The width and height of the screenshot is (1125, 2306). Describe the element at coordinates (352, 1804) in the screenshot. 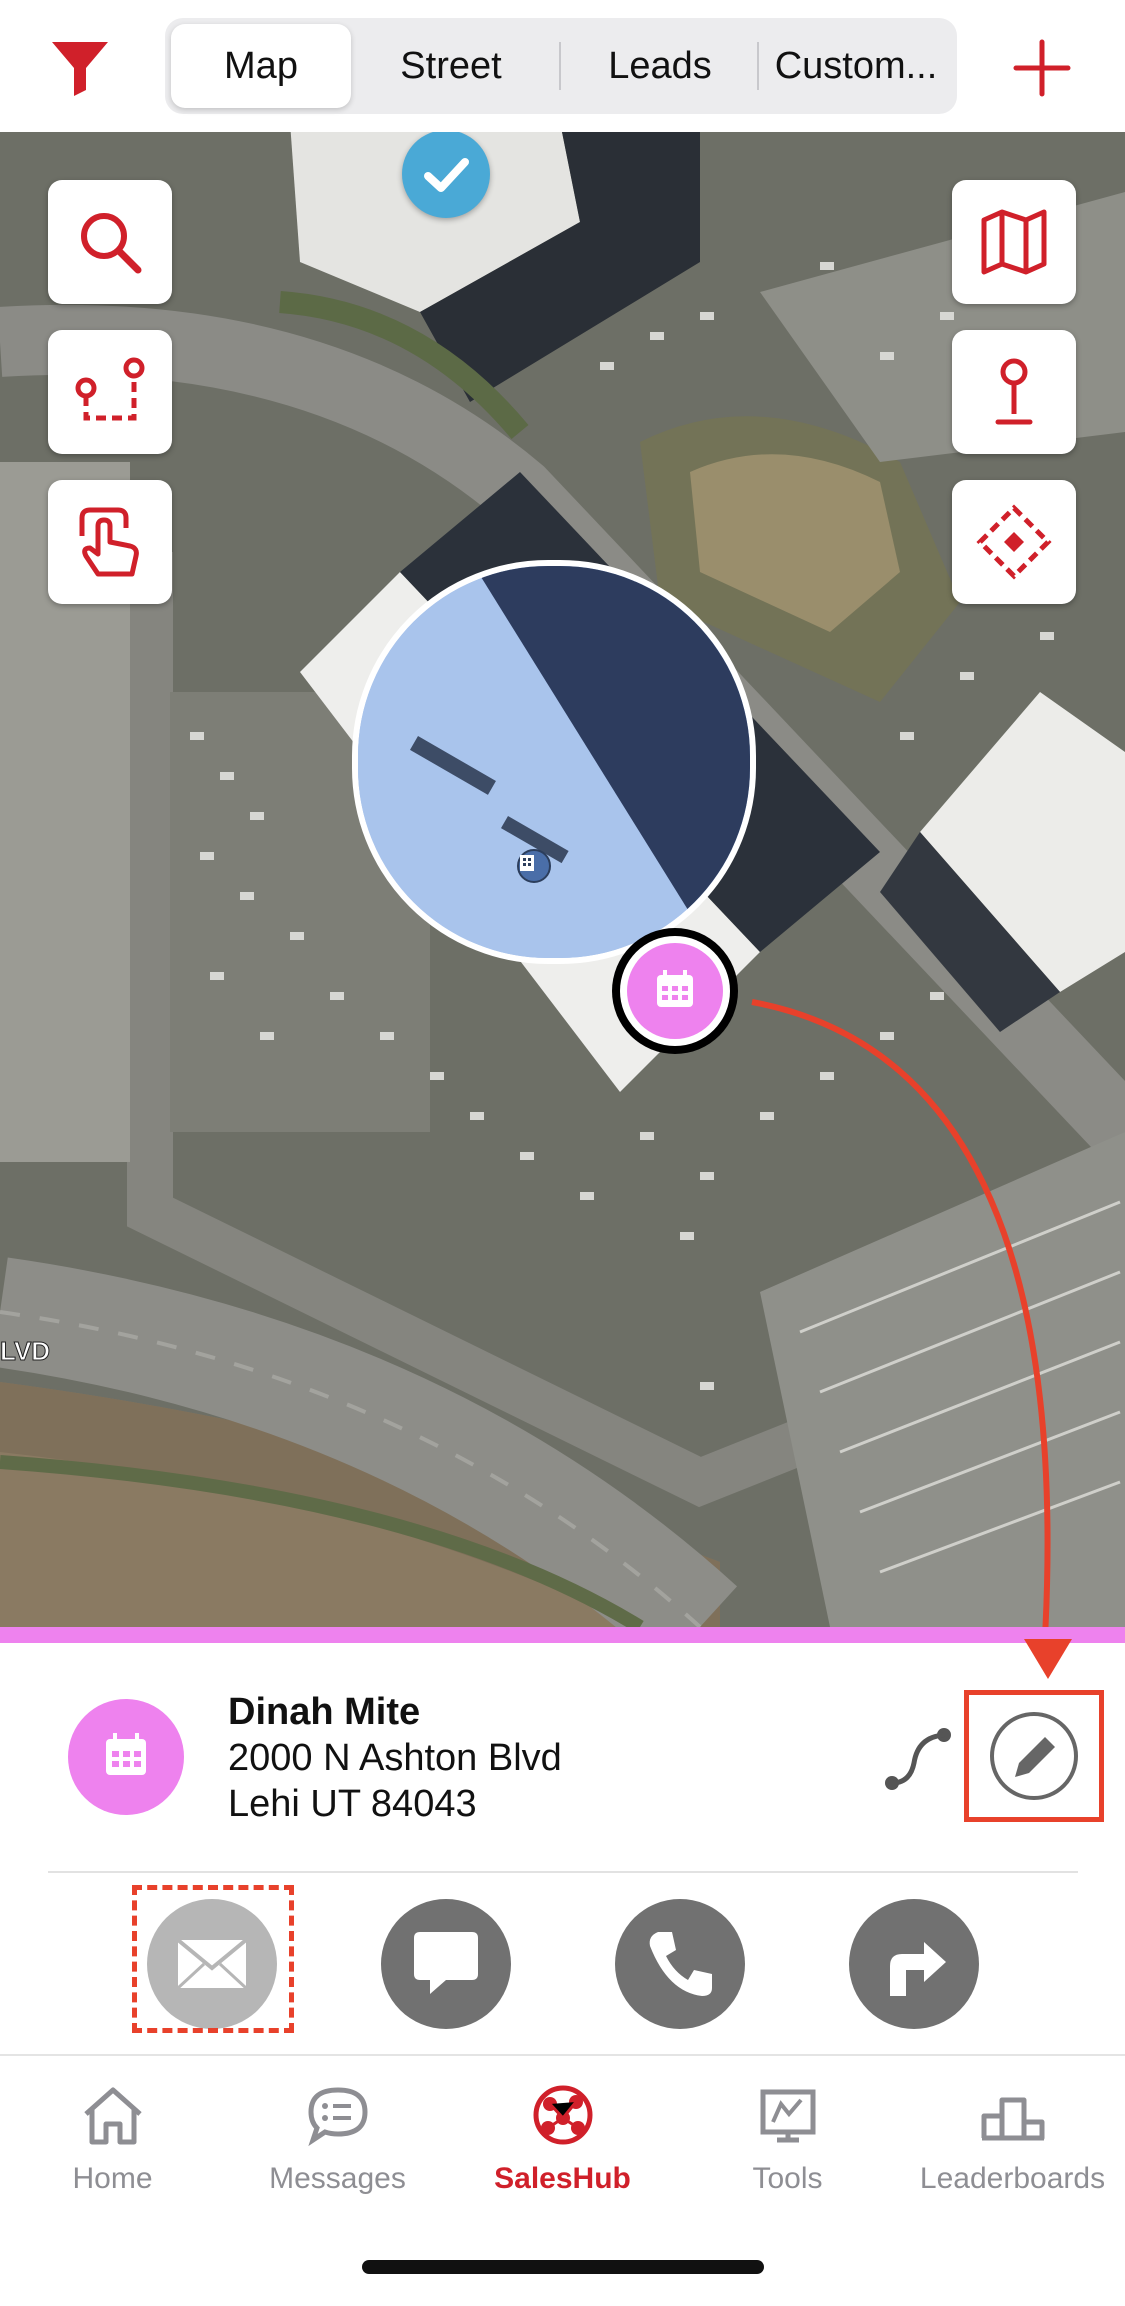

I see `lead-address-line2: Lehi UT 84043` at that location.